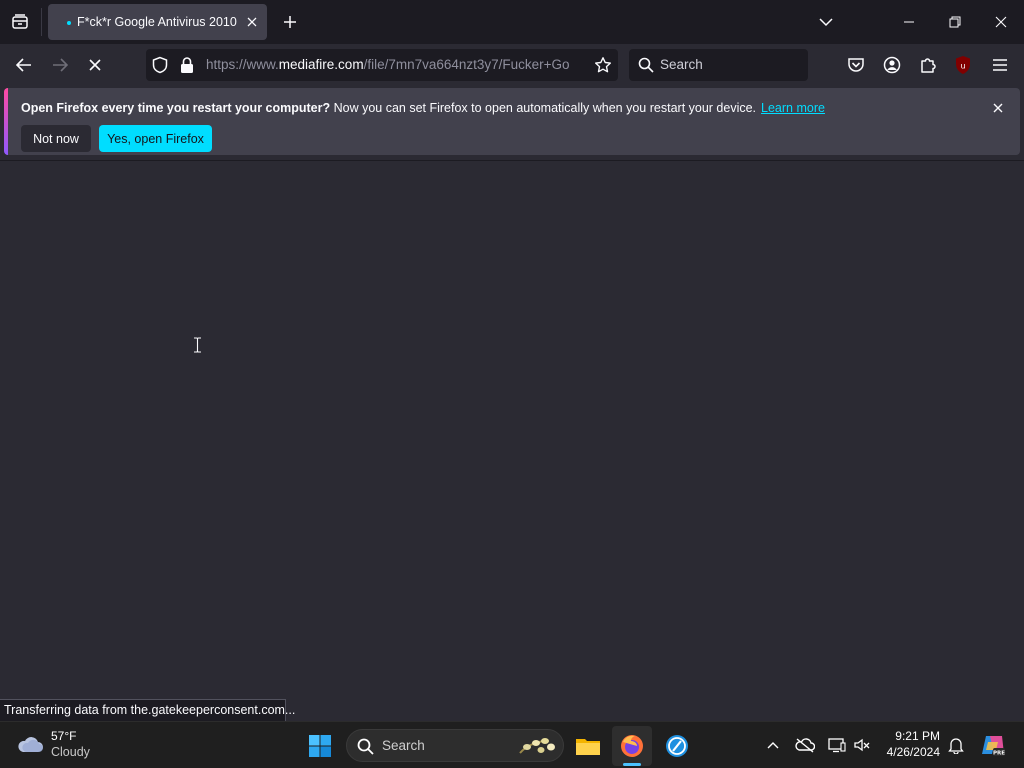 This screenshot has width=1024, height=768. Describe the element at coordinates (793, 108) in the screenshot. I see `learn-more-link: Learn more` at that location.